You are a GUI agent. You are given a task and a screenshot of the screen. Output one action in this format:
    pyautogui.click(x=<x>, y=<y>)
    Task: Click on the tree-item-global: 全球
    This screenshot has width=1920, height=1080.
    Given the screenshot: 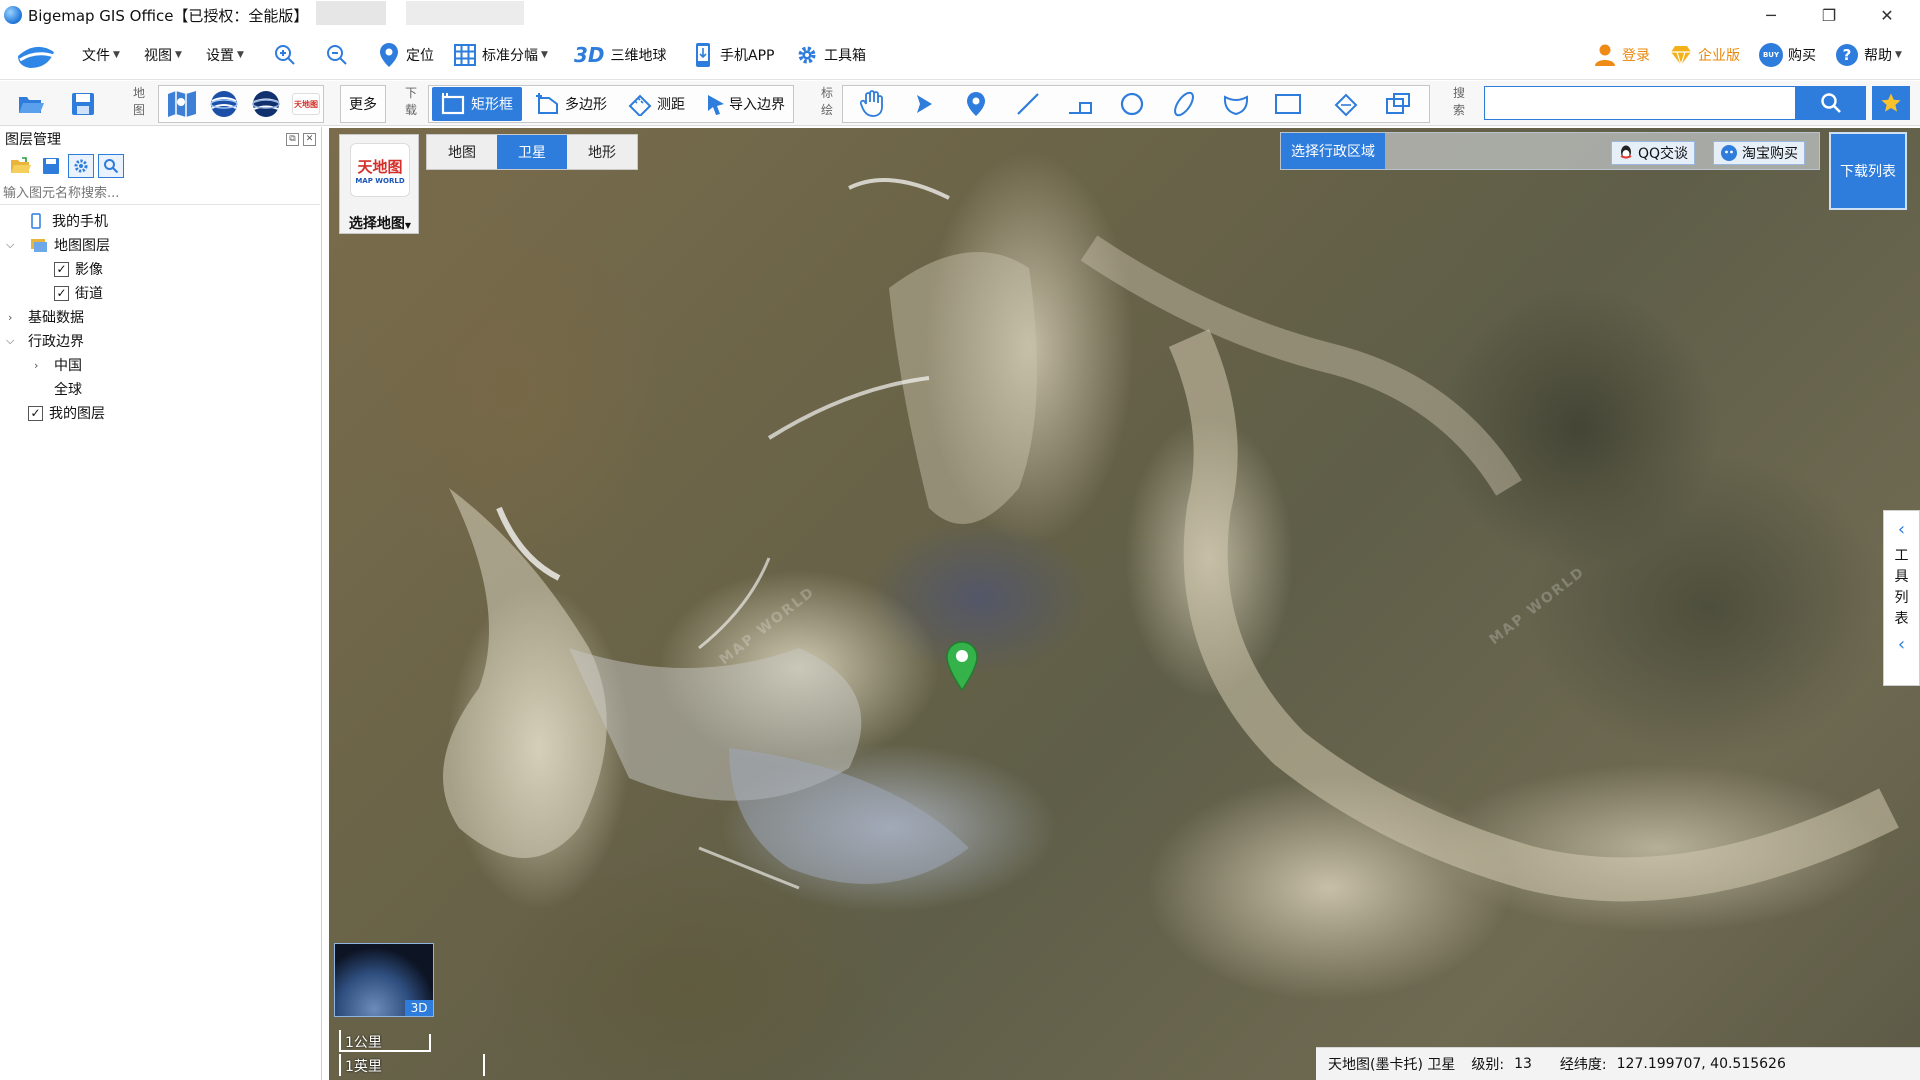 What is the action you would take?
    pyautogui.click(x=160, y=389)
    